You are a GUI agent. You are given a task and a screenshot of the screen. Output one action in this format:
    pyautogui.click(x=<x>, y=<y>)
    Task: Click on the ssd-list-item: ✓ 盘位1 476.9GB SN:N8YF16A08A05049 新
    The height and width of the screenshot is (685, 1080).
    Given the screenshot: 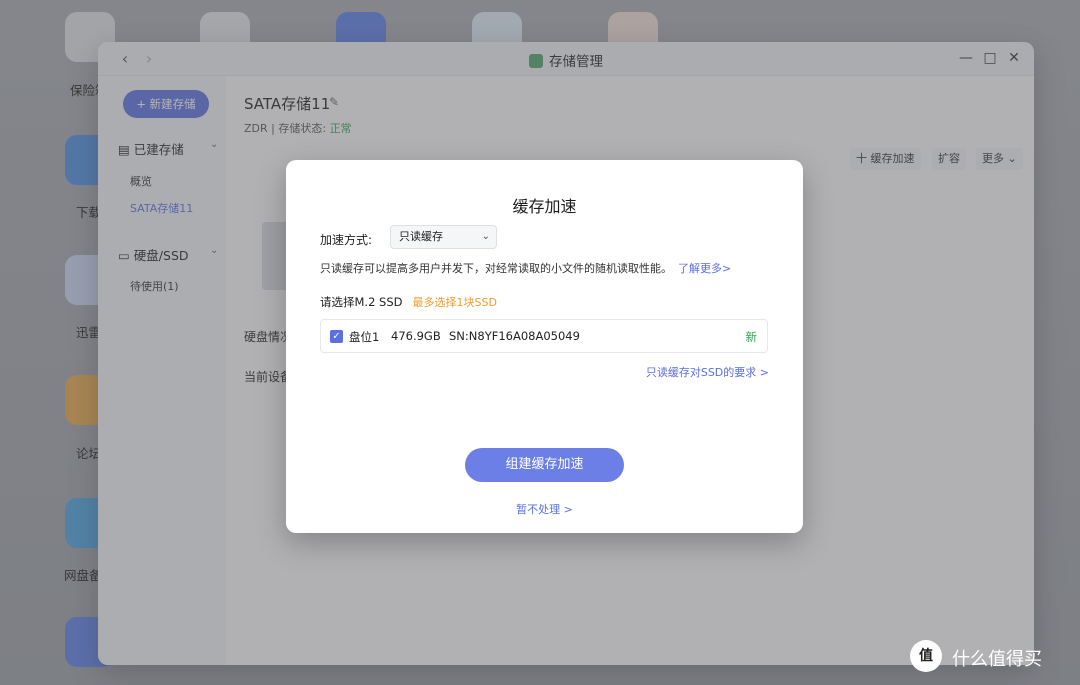 What is the action you would take?
    pyautogui.click(x=544, y=336)
    